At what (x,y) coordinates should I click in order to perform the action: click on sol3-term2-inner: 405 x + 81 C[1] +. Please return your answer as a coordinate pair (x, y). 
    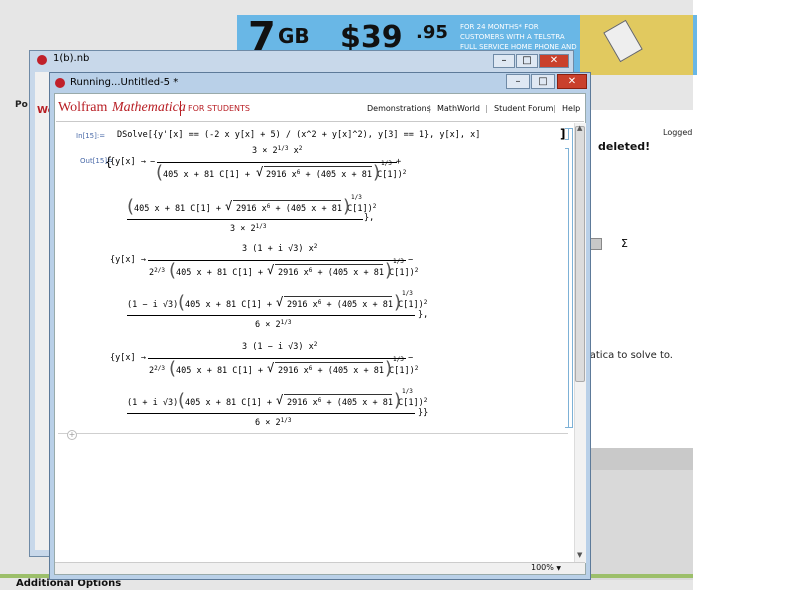
    Looking at the image, I should click on (228, 403).